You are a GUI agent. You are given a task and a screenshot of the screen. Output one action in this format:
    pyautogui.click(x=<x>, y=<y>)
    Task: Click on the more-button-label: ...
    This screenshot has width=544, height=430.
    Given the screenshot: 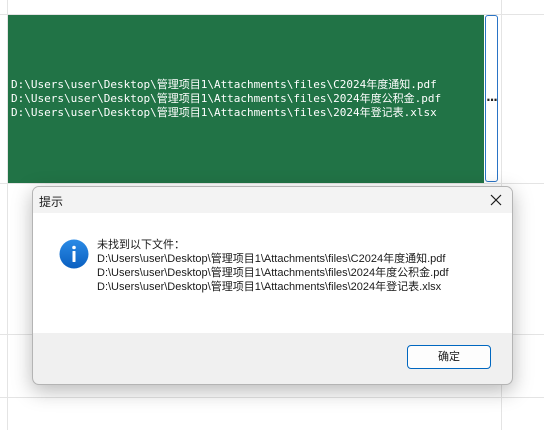 What is the action you would take?
    pyautogui.click(x=492, y=97)
    